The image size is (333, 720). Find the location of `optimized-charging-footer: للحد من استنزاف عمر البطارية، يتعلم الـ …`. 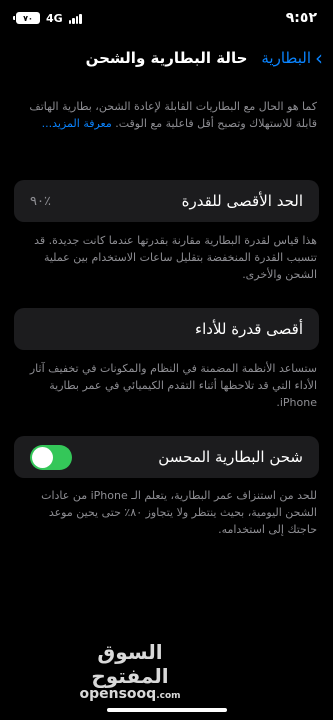

optimized-charging-footer: للحد من استنزاف عمر البطارية، يتعلم الـ … is located at coordinates (179, 512).